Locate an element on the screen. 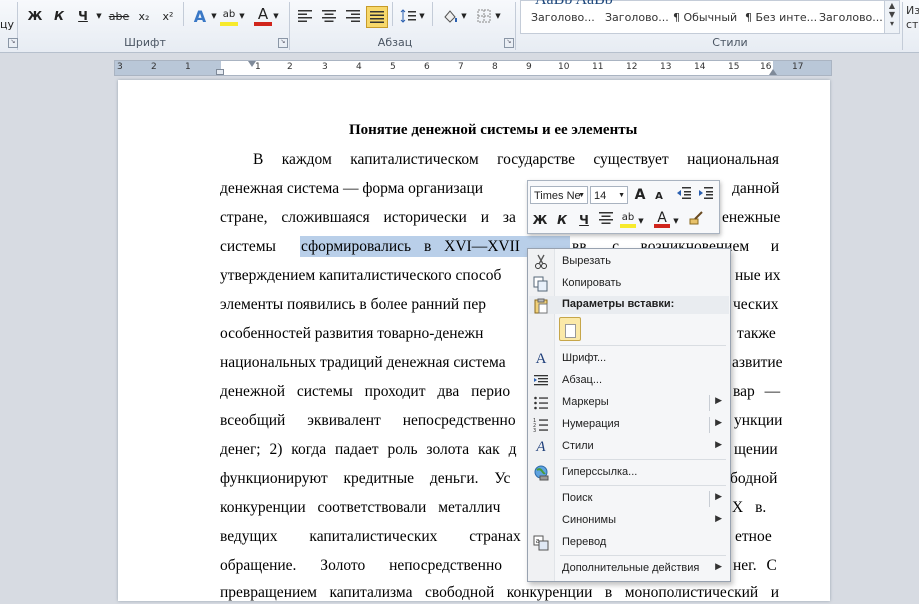 This screenshot has height=604, width=919. style-normal: ¶ Обычный is located at coordinates (705, 17).